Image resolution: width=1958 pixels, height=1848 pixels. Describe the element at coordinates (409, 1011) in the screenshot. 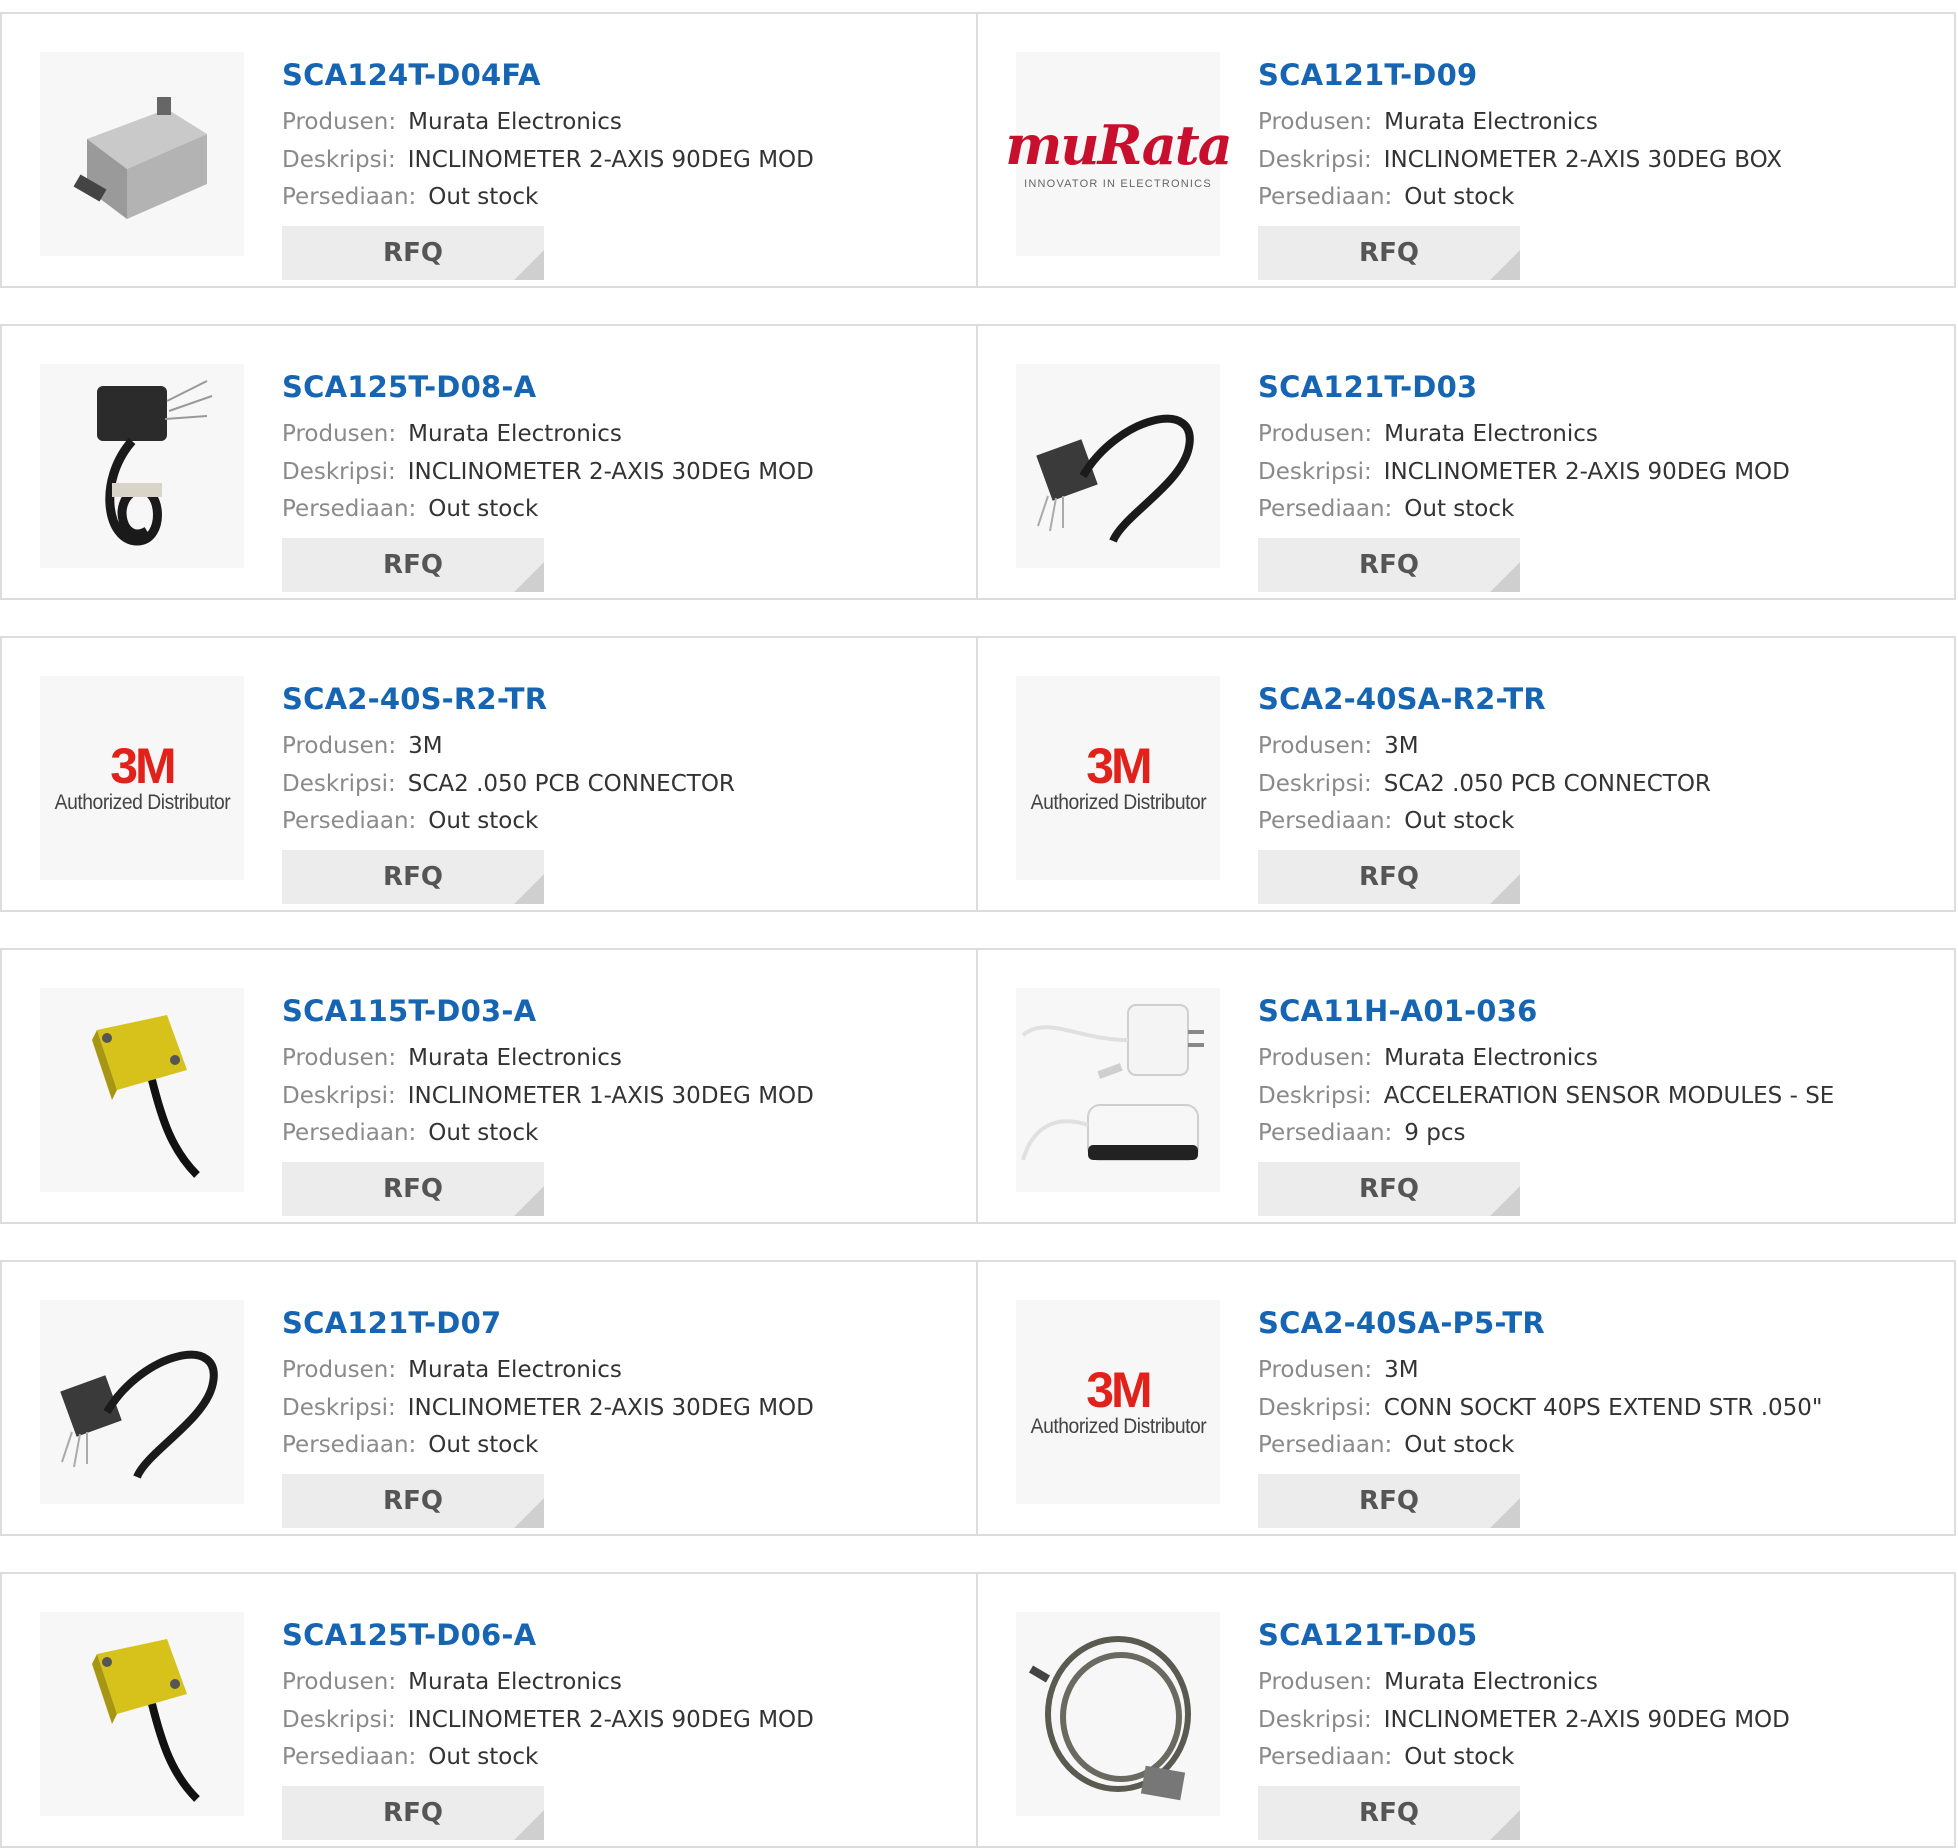

I see `part-number-link: SCA115T-D03-A` at that location.